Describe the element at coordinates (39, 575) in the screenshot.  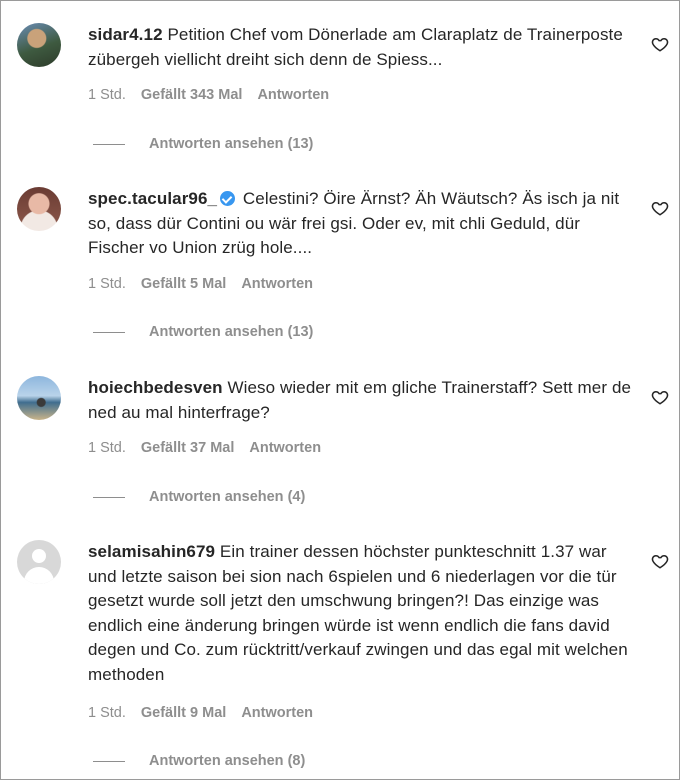
I see `default-avatar-body-icon` at that location.